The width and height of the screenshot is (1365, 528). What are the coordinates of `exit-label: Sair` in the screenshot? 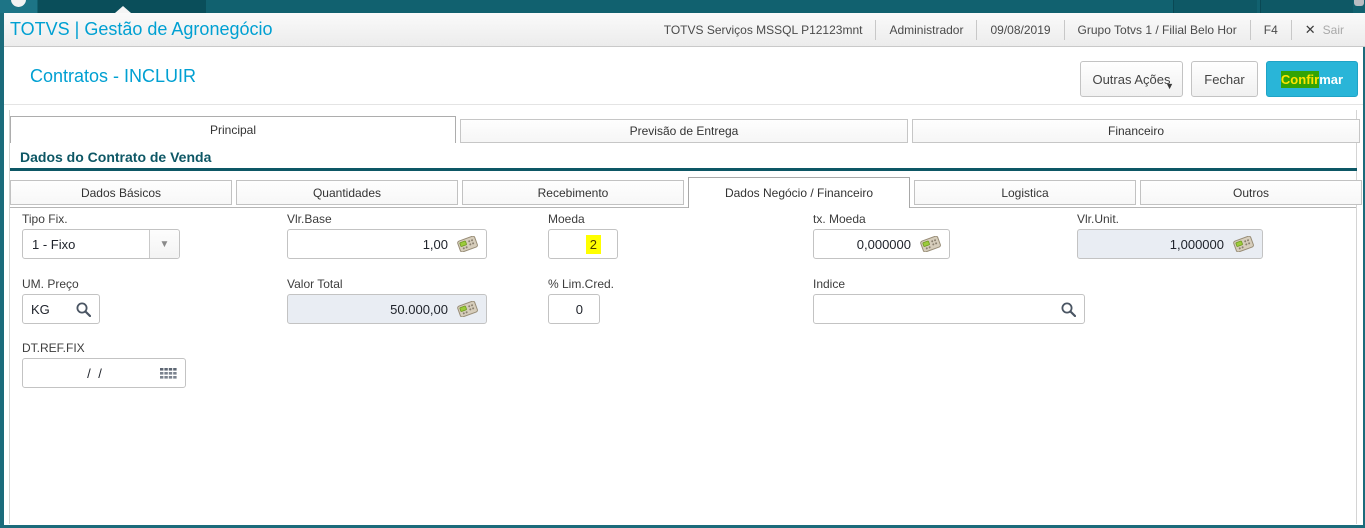 It's located at (1333, 29).